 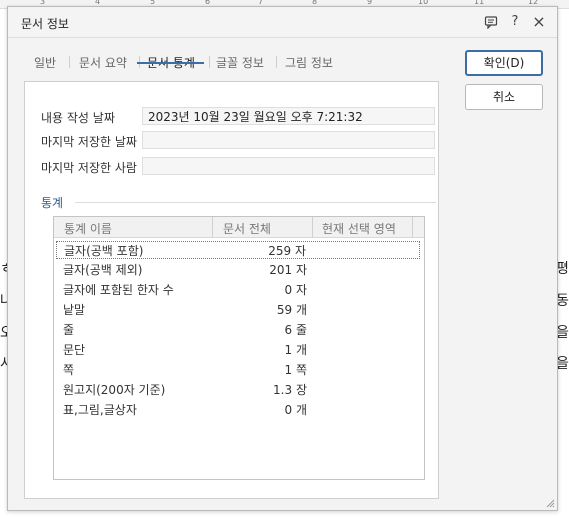 I want to click on table-row: 글자(공백 제외) 201 자, so click(x=238, y=270).